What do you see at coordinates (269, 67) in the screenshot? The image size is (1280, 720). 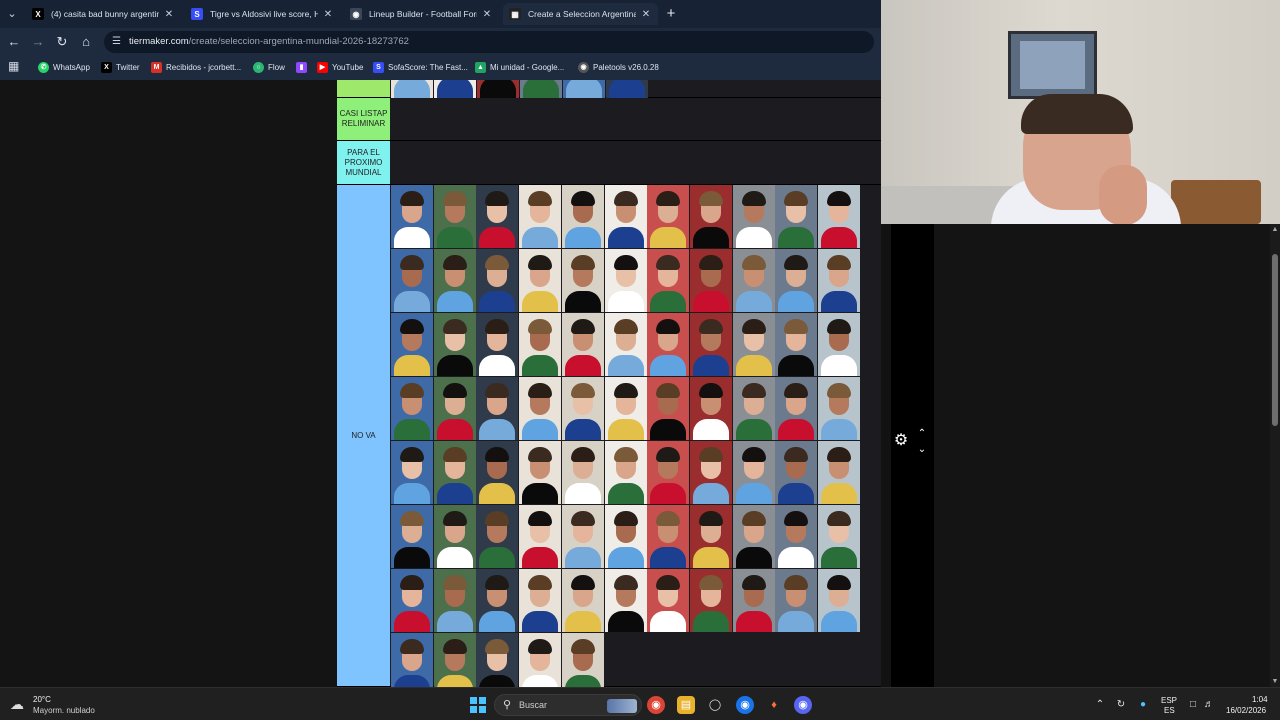 I see `bookmark-flow: ○ Flow` at bounding box center [269, 67].